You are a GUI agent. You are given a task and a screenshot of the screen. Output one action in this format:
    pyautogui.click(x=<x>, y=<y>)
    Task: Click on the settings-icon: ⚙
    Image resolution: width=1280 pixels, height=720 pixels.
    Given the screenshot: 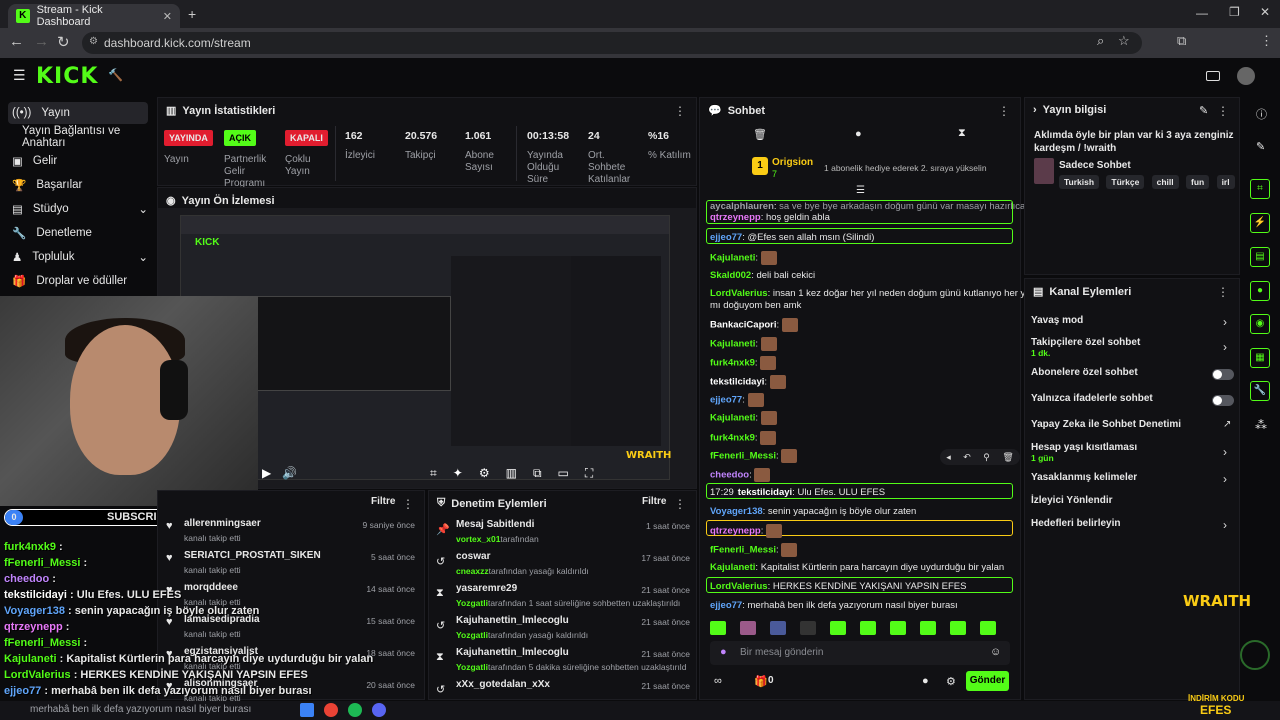 What is the action you would take?
    pyautogui.click(x=484, y=473)
    